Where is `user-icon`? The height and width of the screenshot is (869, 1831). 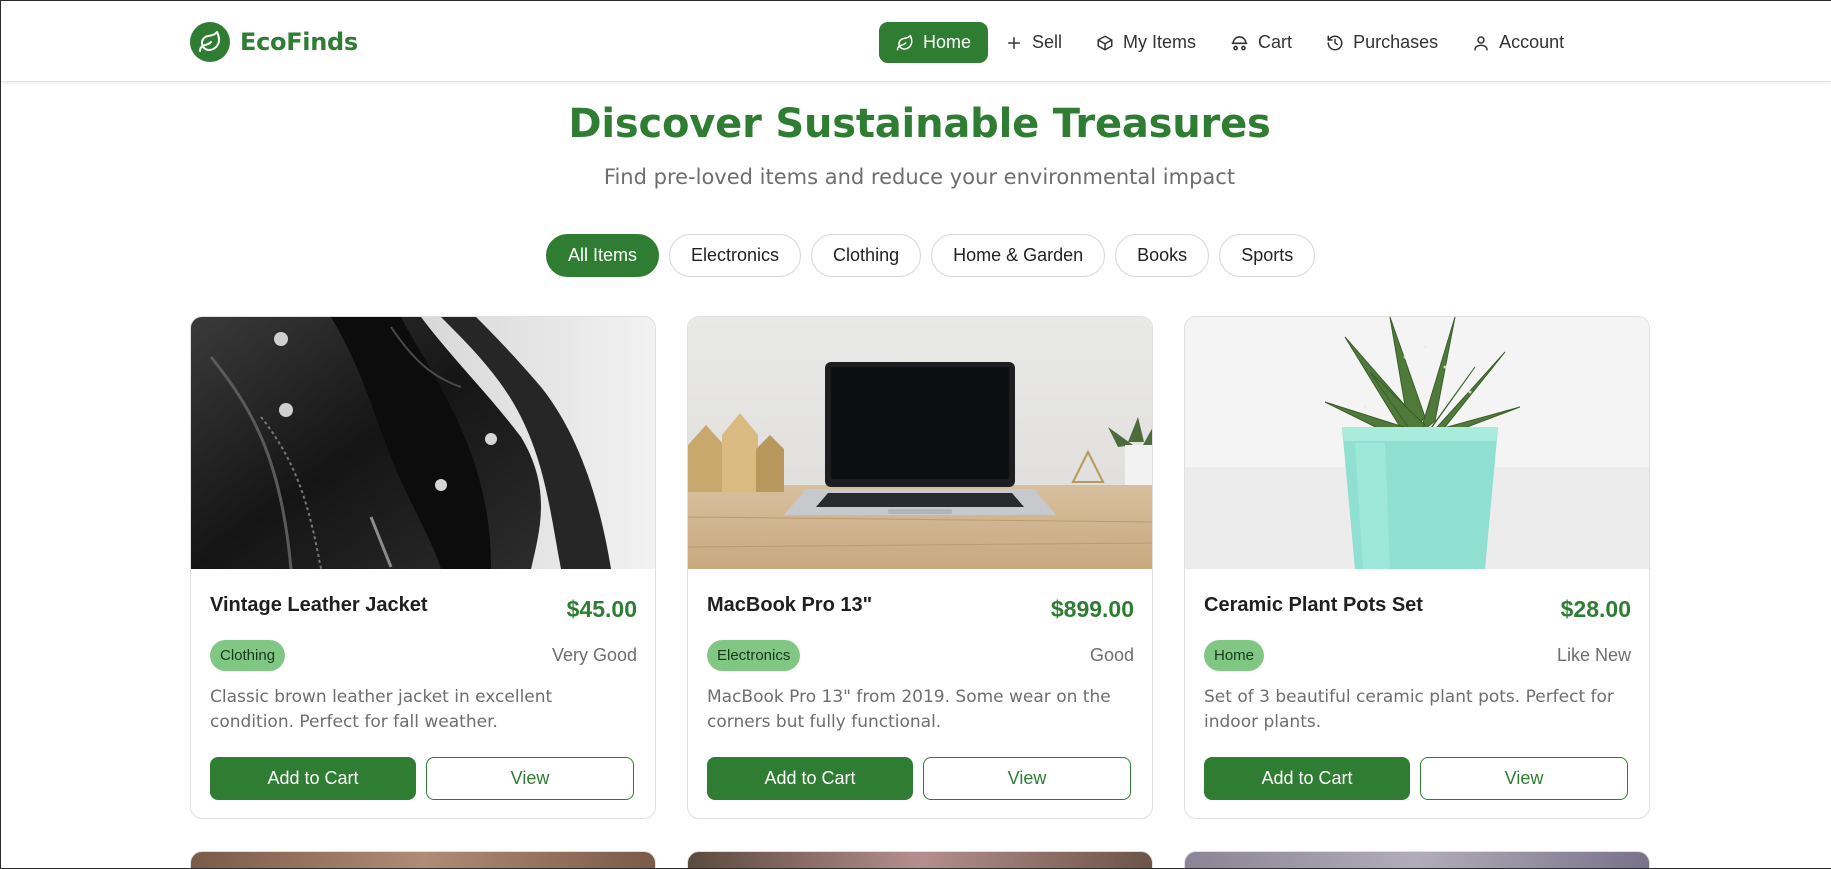
user-icon is located at coordinates (1481, 42).